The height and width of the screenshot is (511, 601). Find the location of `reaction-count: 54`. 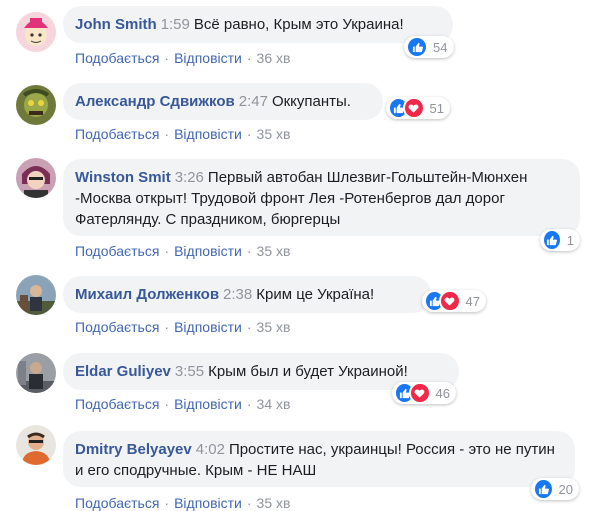

reaction-count: 54 is located at coordinates (440, 47).